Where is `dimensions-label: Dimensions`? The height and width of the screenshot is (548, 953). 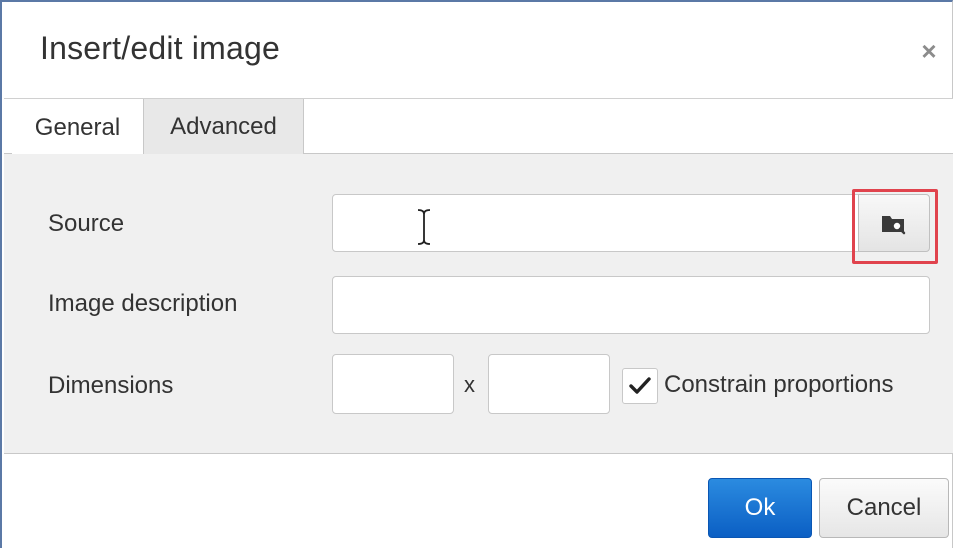
dimensions-label: Dimensions is located at coordinates (111, 385).